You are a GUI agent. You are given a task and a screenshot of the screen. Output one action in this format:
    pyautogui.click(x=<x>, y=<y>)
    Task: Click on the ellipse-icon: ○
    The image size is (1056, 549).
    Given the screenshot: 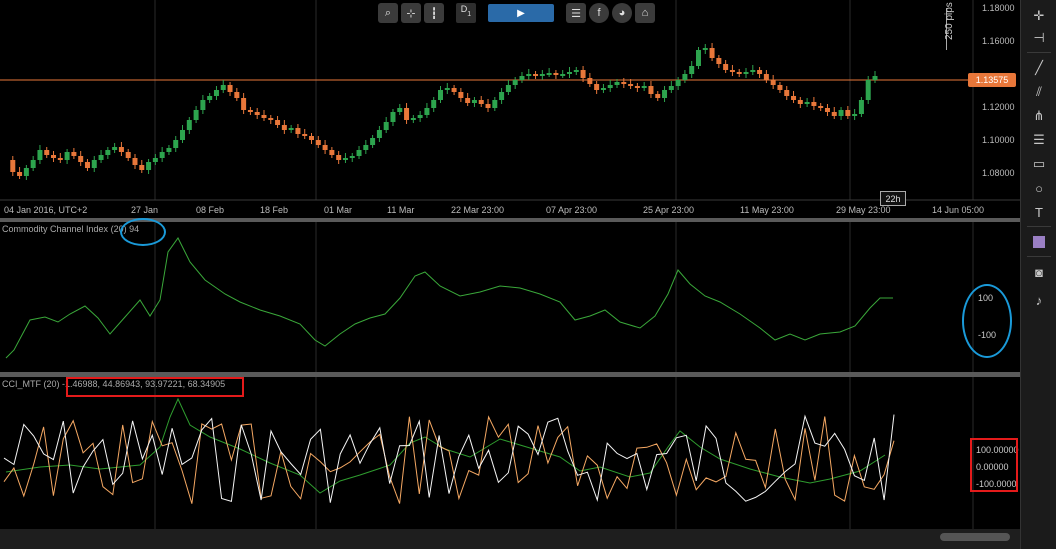 What is the action you would take?
    pyautogui.click(x=1039, y=188)
    